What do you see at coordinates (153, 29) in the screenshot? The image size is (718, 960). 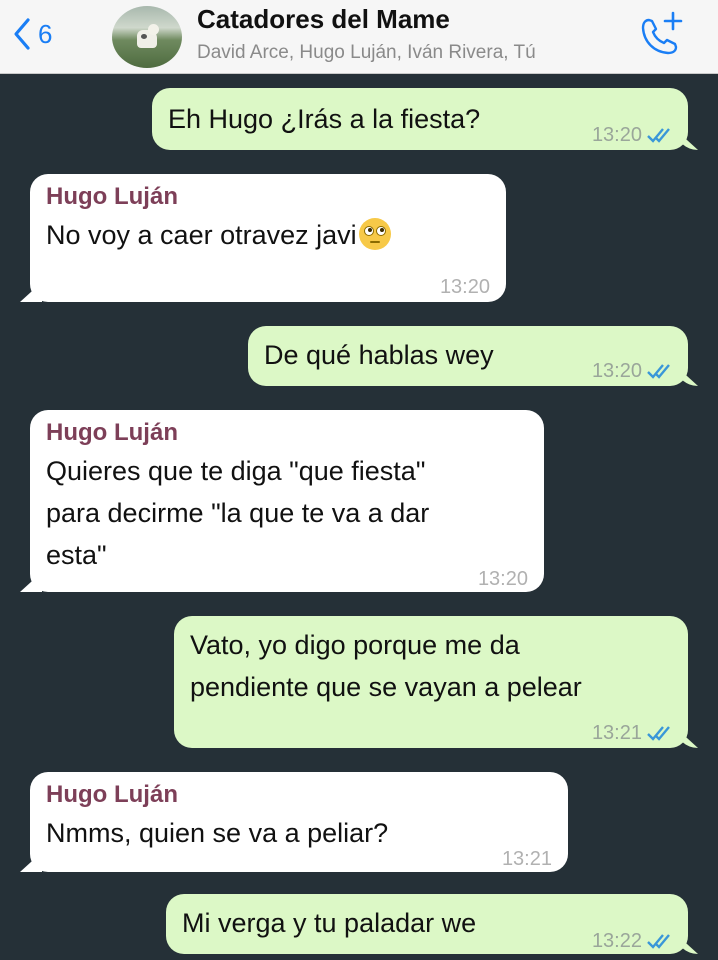 I see `avatar-dog-head` at bounding box center [153, 29].